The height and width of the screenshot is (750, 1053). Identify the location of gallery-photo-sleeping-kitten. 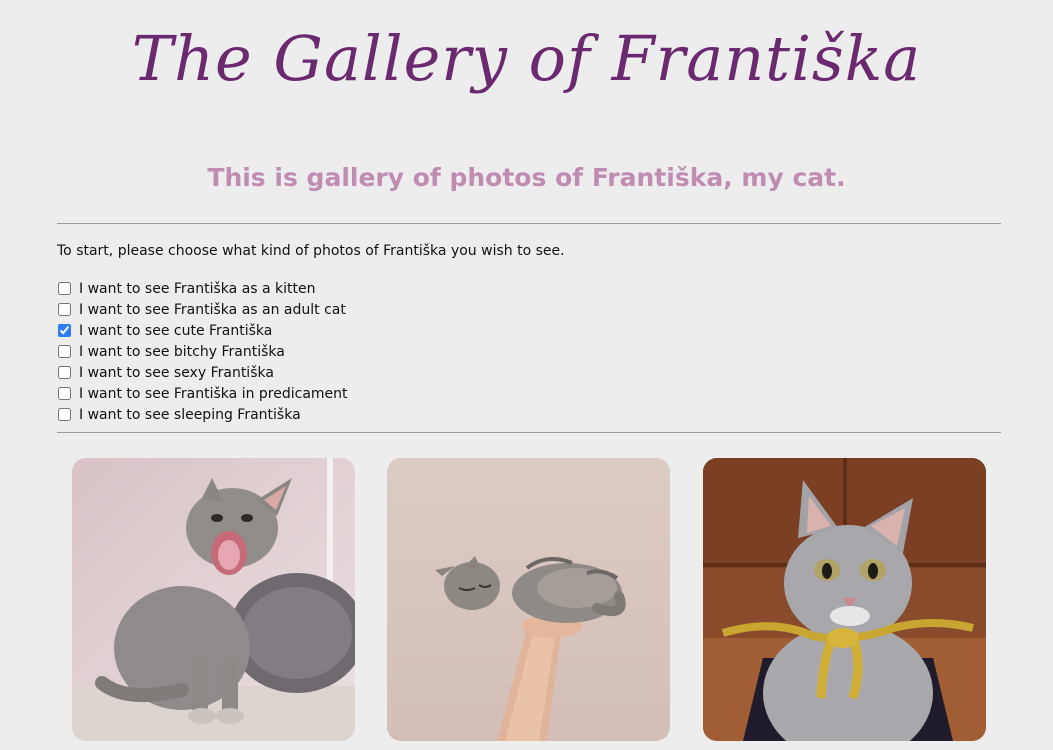
(528, 599).